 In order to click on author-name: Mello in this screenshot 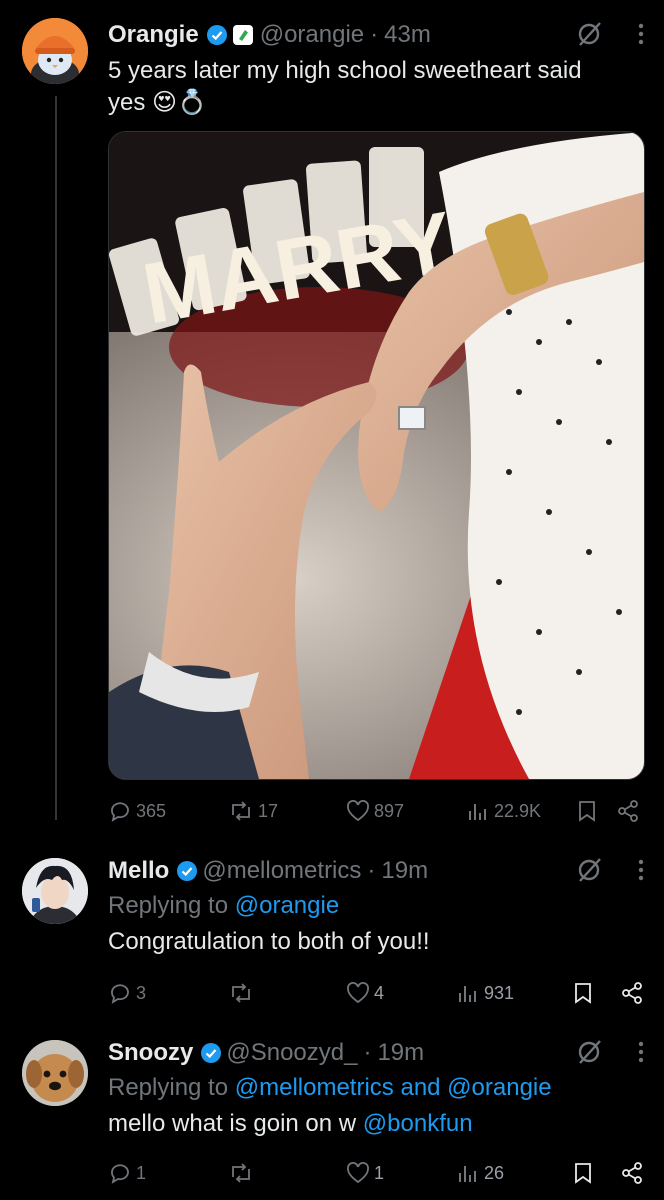, I will do `click(138, 871)`.